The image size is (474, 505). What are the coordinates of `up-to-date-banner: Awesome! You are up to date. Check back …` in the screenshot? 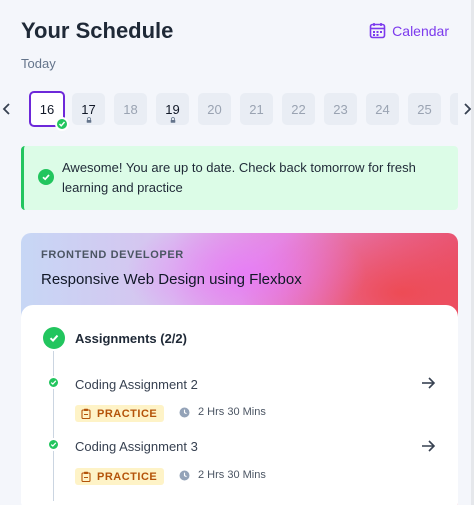 It's located at (239, 178).